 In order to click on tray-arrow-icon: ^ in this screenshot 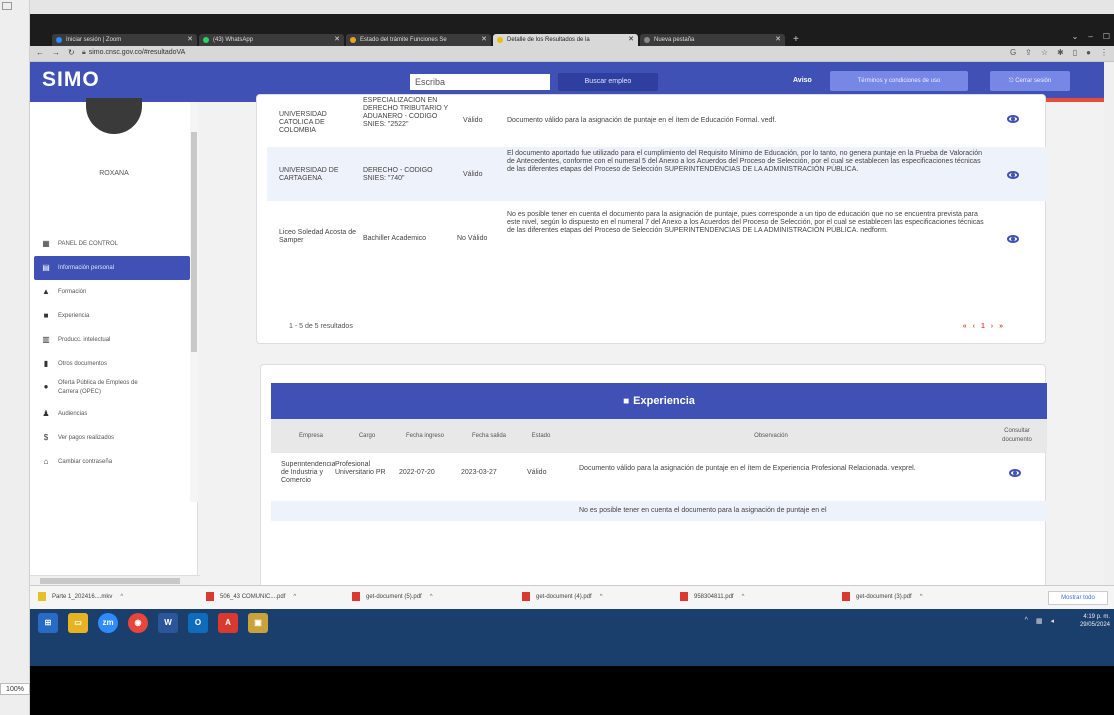, I will do `click(1026, 621)`.